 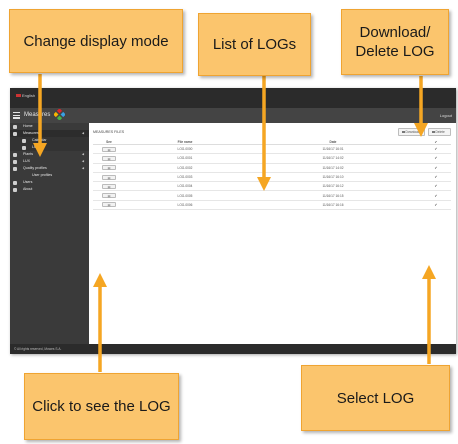 What do you see at coordinates (96, 41) in the screenshot?
I see `callout-change-display-mode: Change display mode` at bounding box center [96, 41].